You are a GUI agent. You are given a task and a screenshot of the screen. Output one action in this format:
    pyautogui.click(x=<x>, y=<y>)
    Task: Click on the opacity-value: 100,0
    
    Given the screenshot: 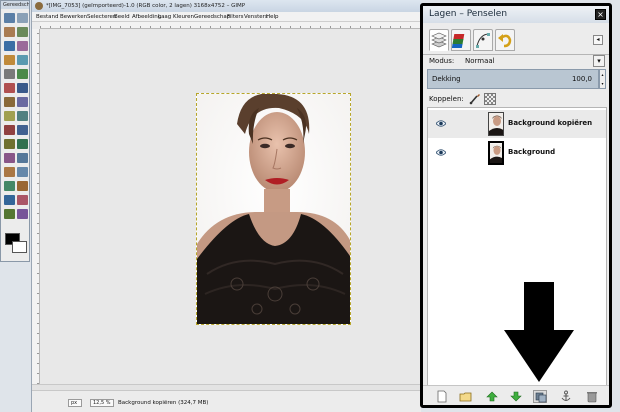 What is the action you would take?
    pyautogui.click(x=581, y=79)
    